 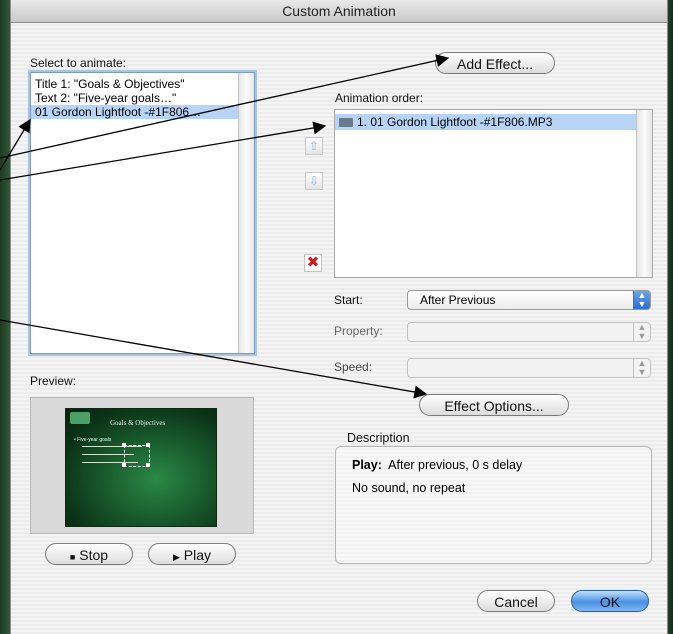 I want to click on list-item: Title 1: "Goals & Objectives", so click(x=109, y=84).